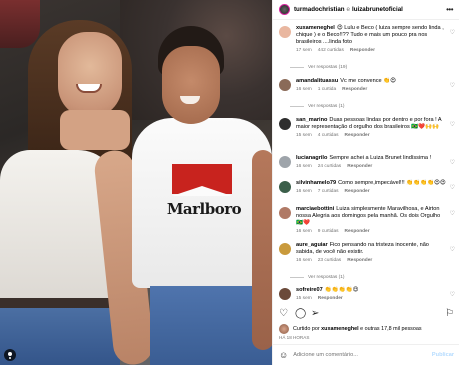 This screenshot has width=459, height=365. What do you see at coordinates (316, 183) in the screenshot?
I see `commenter-username: silvinhamelo79` at bounding box center [316, 183].